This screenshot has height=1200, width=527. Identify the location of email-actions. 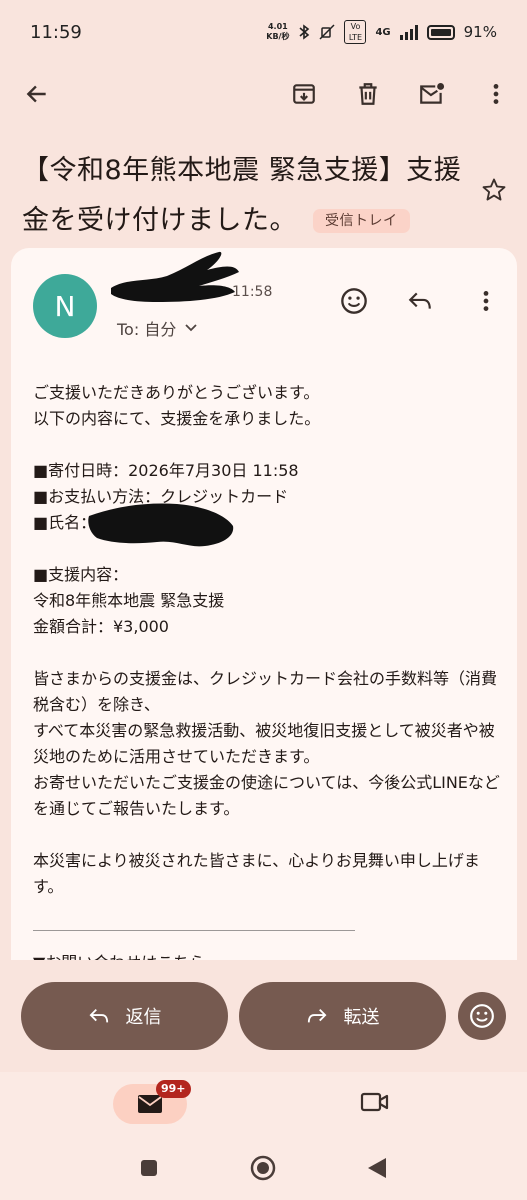
(420, 301).